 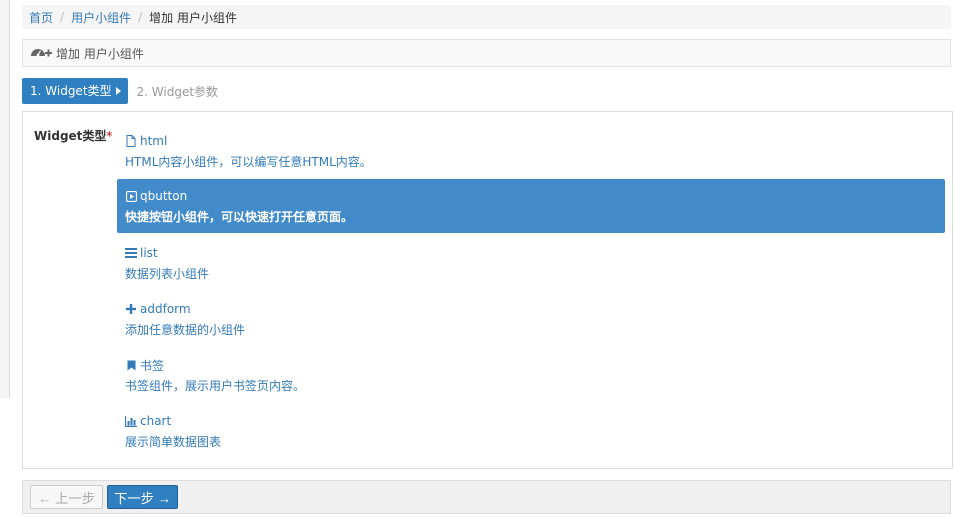 What do you see at coordinates (156, 421) in the screenshot?
I see `option-title: chart` at bounding box center [156, 421].